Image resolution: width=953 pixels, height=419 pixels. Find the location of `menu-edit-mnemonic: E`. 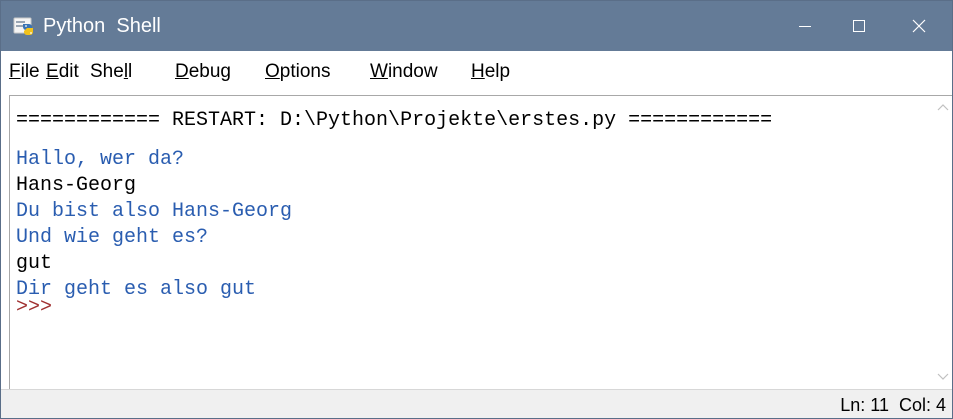

menu-edit-mnemonic: E is located at coordinates (52, 71).